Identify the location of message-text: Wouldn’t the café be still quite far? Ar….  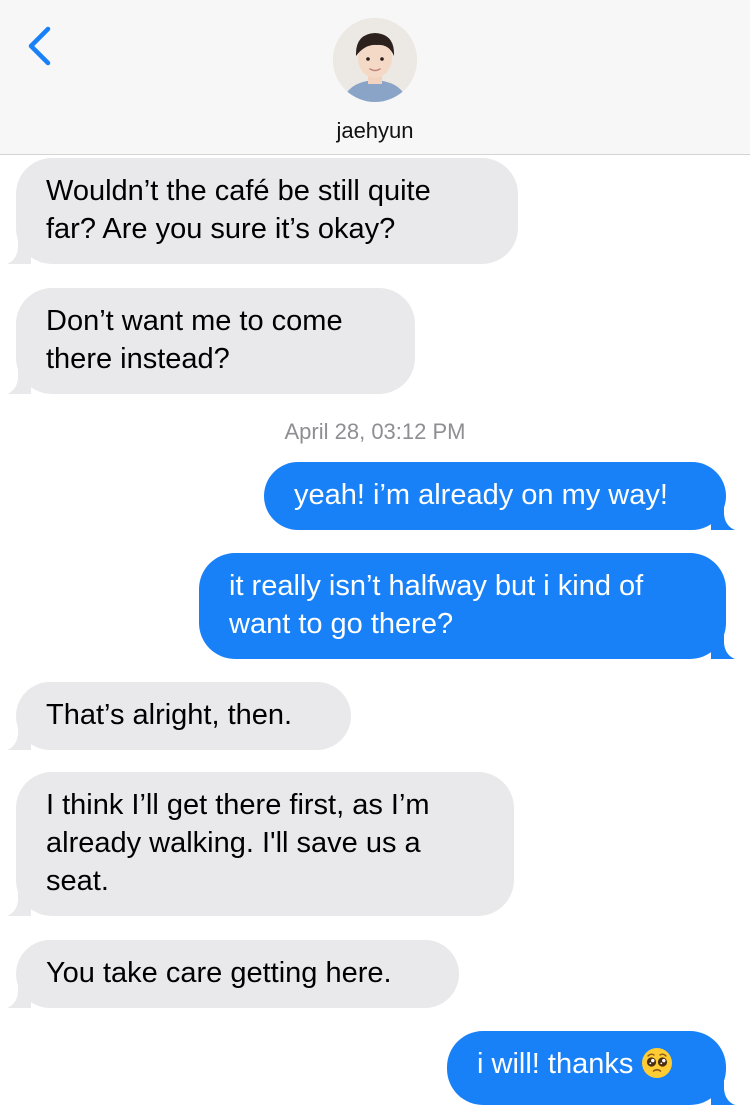
(238, 210).